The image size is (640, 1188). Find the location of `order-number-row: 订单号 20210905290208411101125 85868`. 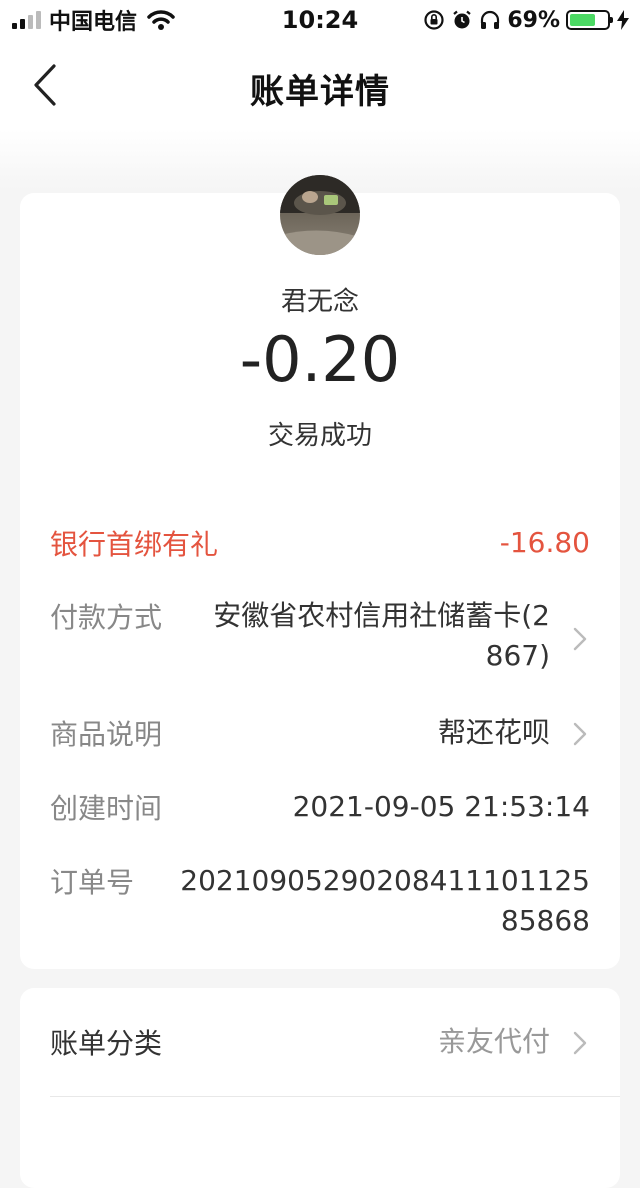

order-number-row: 订单号 20210905290208411101125 85868 is located at coordinates (320, 903).